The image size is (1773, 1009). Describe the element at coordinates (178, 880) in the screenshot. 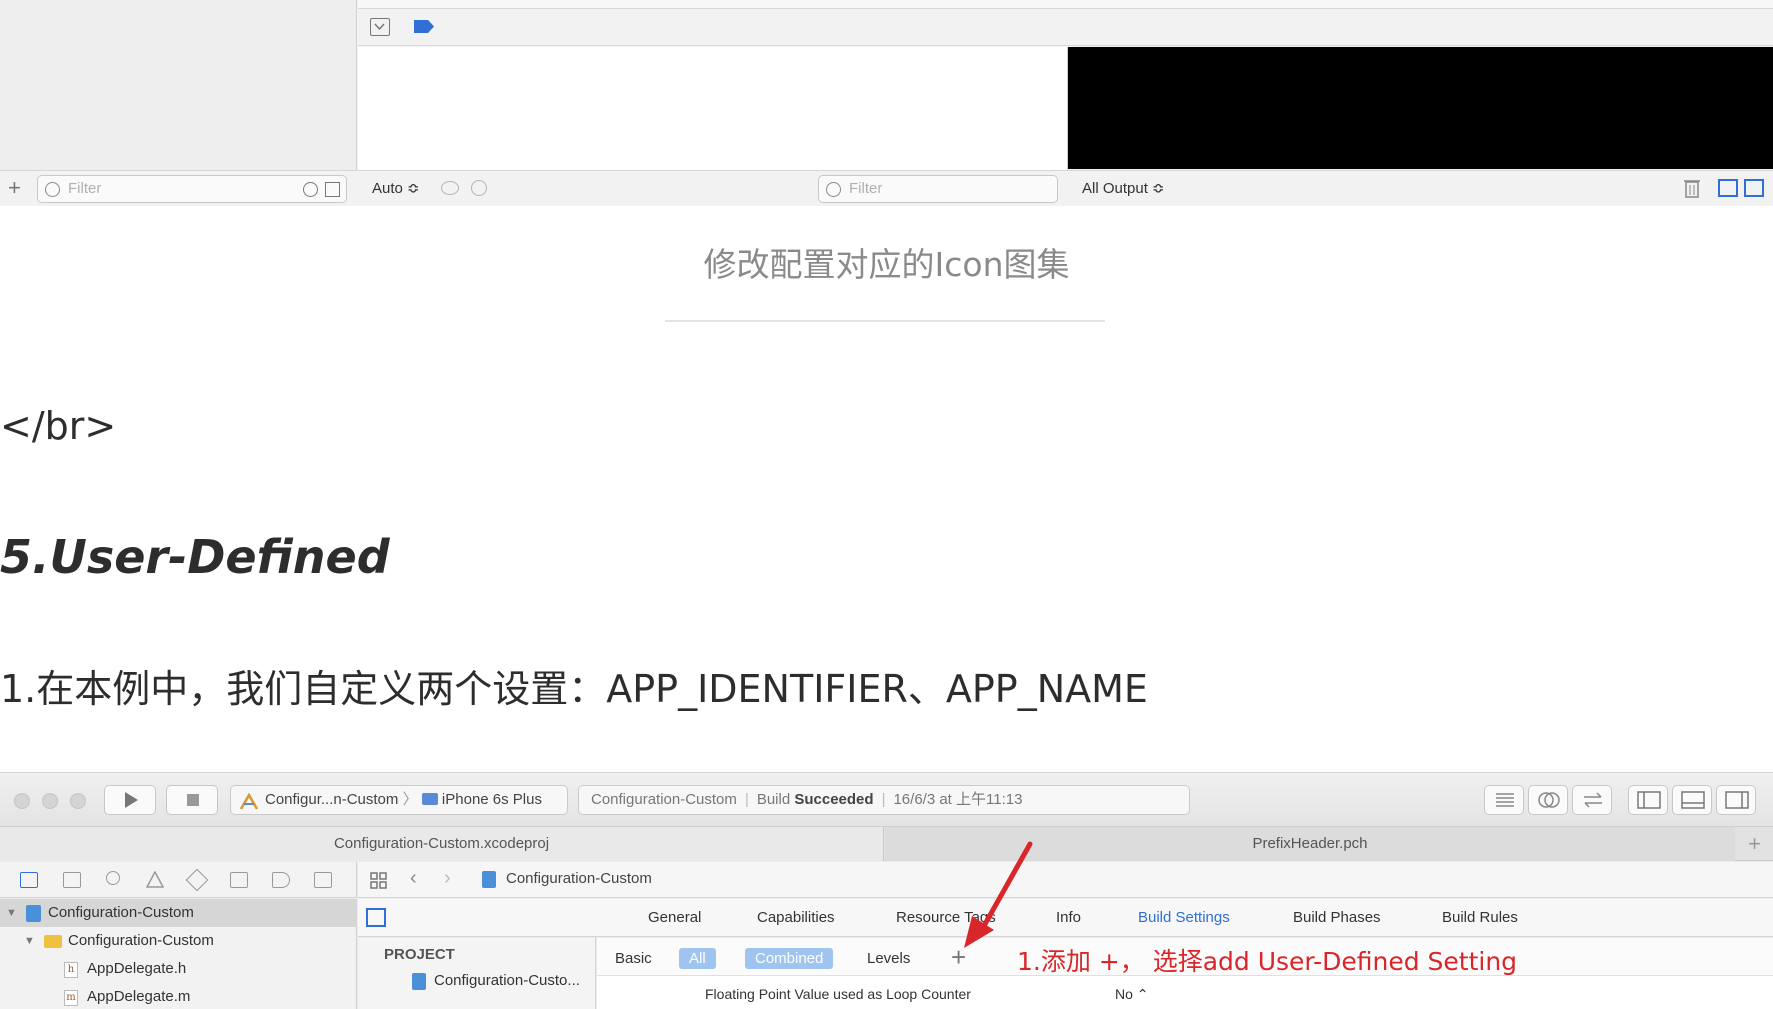

I see `navigator-selector-bar` at that location.